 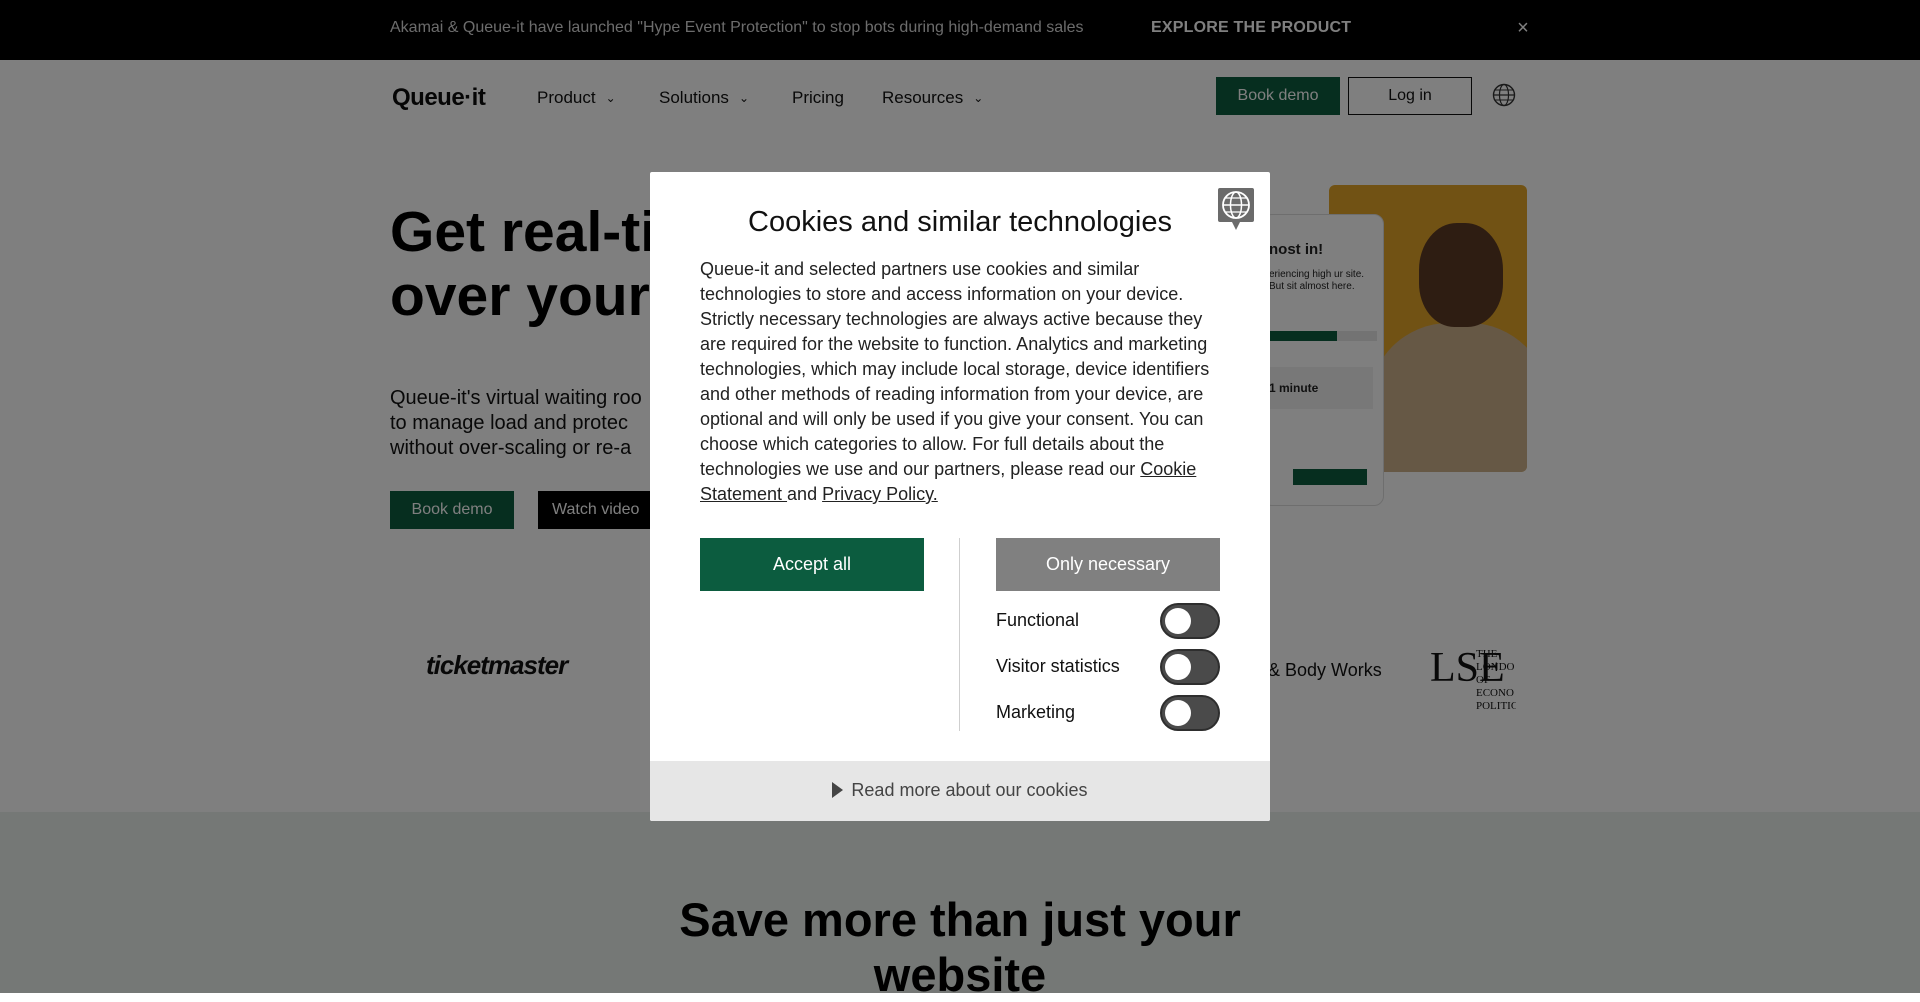 I want to click on marketing-toggle, so click(x=1190, y=713).